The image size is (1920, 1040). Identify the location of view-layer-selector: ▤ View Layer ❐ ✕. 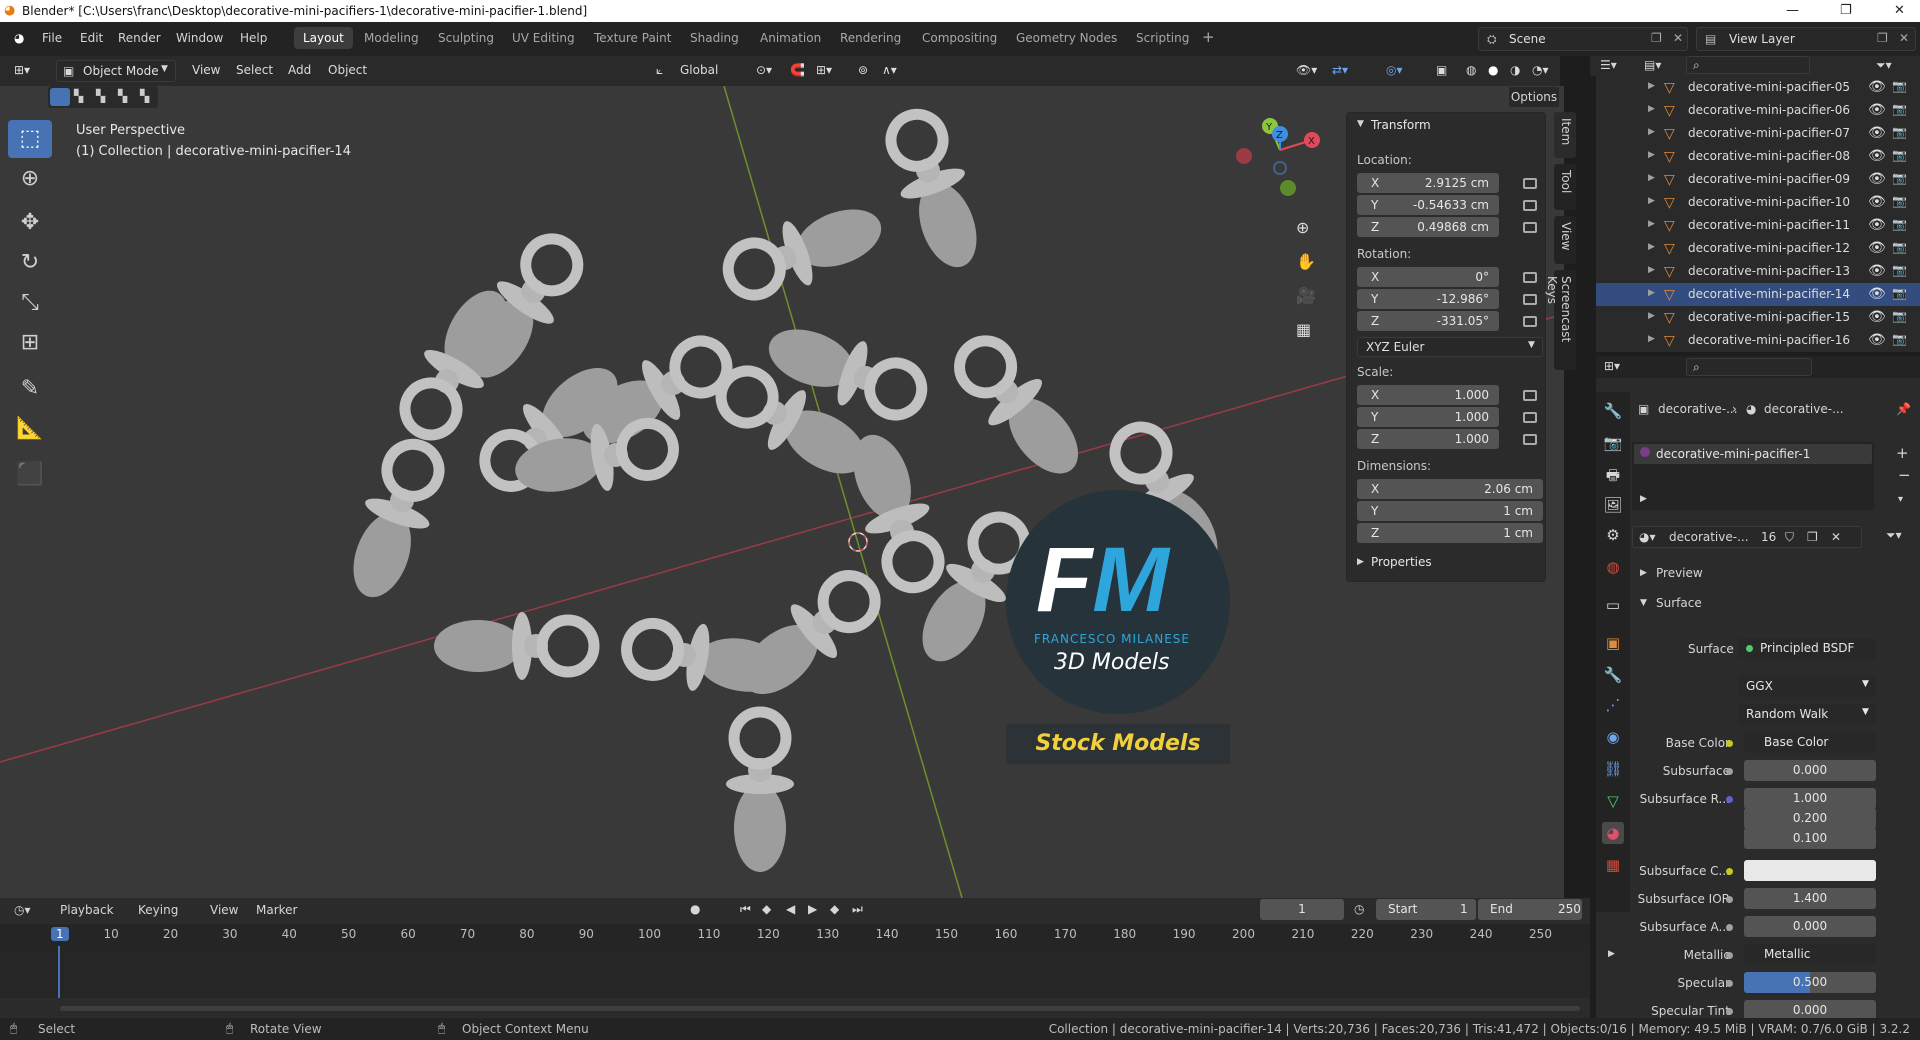
(1806, 39).